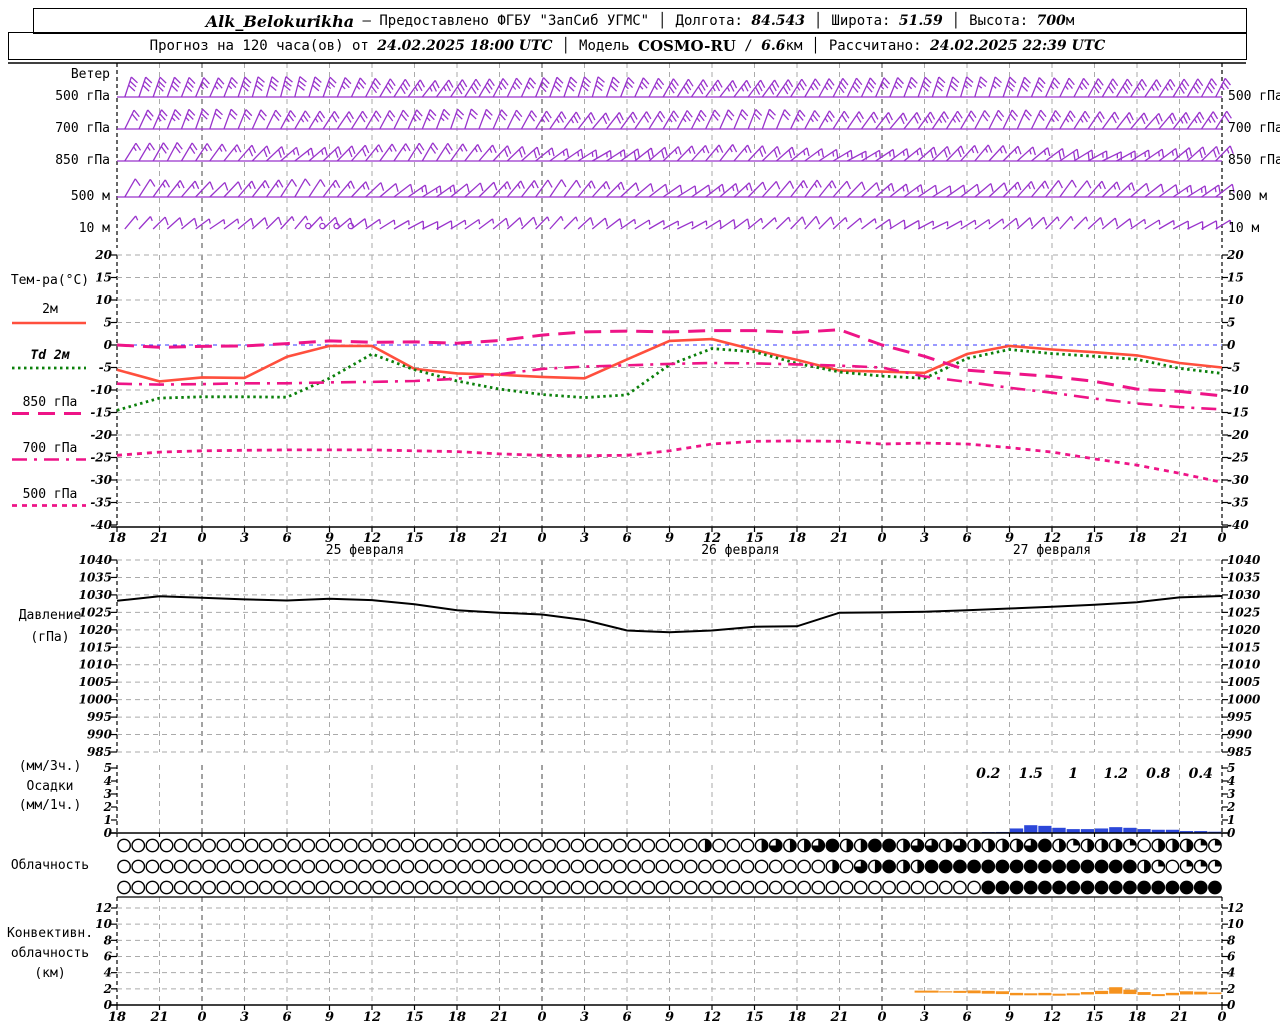 The image size is (1280, 1024). I want to click on svg-text: 990, so click(1240, 735).